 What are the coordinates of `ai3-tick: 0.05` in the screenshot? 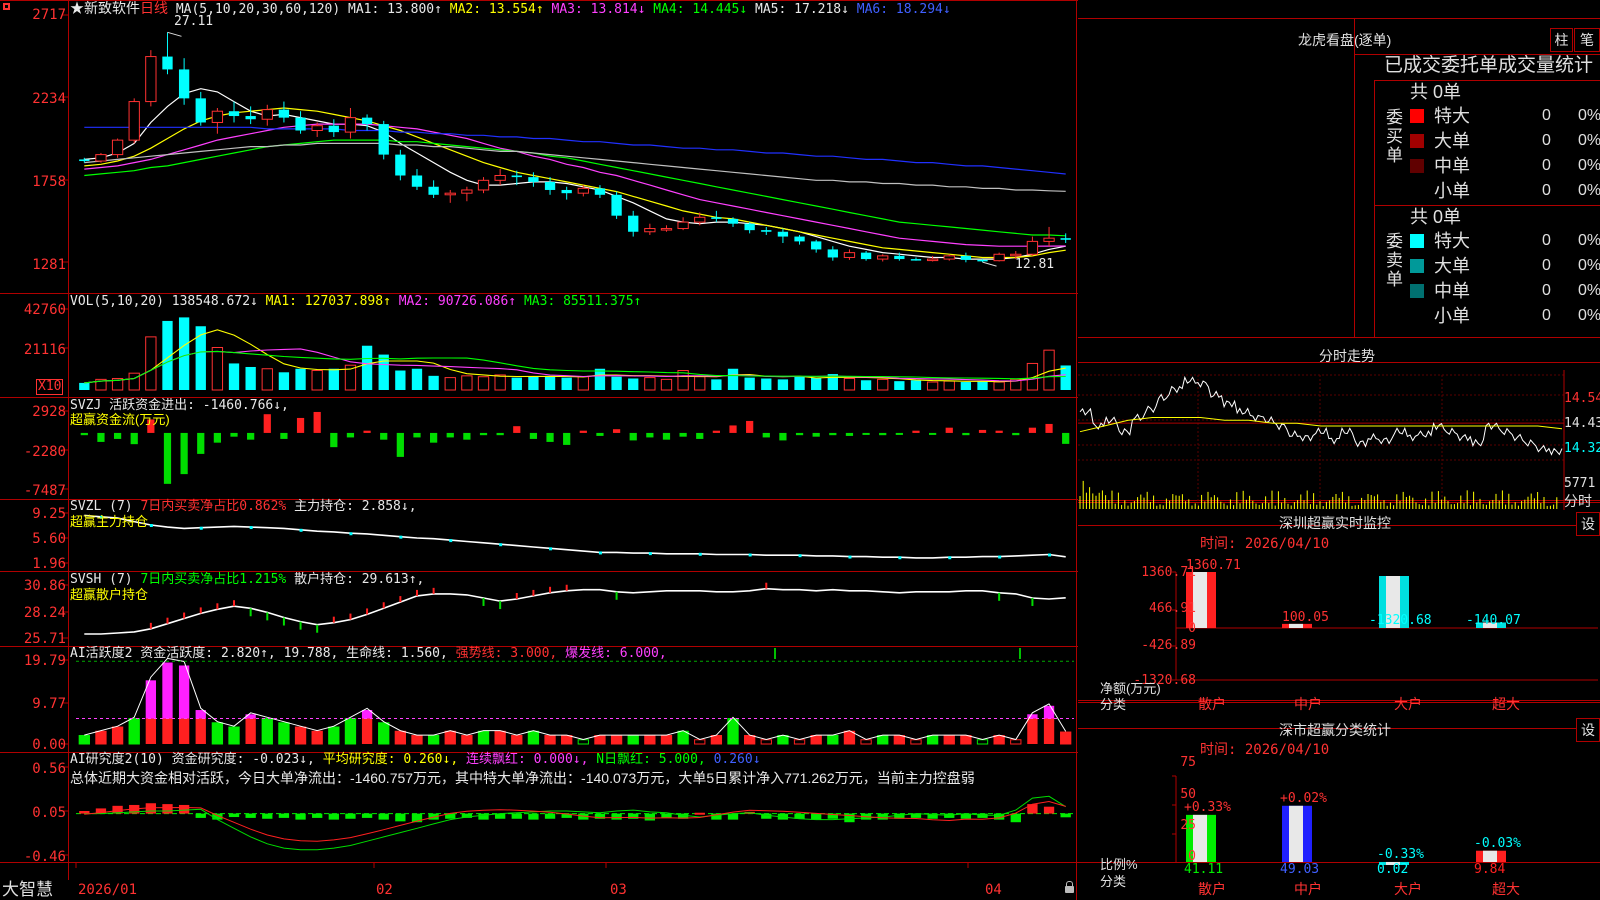 It's located at (49, 813).